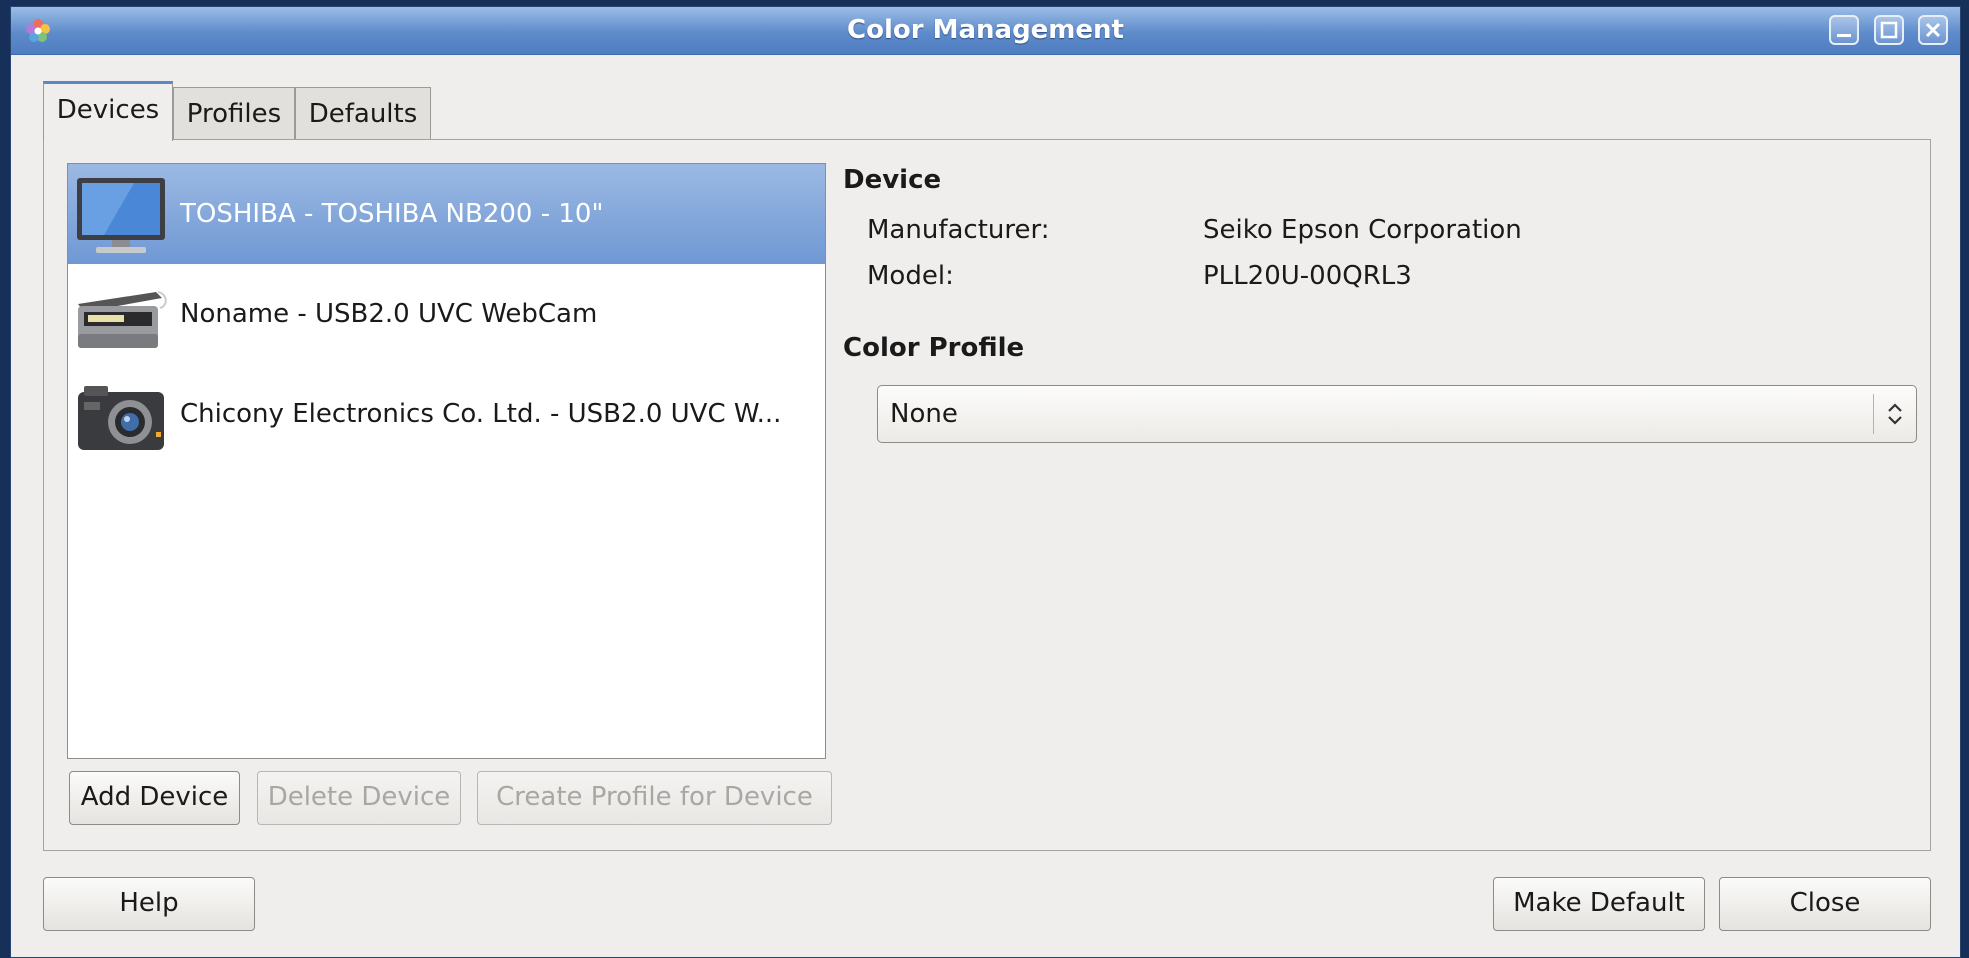  I want to click on camera-icon, so click(121, 418).